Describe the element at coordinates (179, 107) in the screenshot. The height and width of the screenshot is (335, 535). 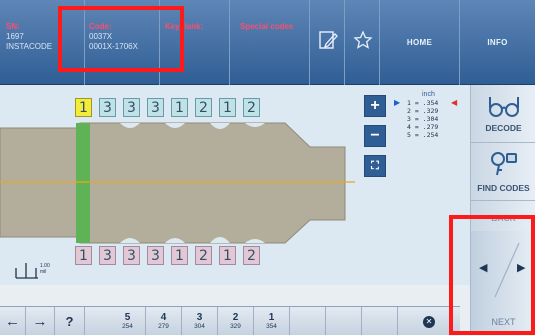
I see `top-cut-5: 1` at that location.